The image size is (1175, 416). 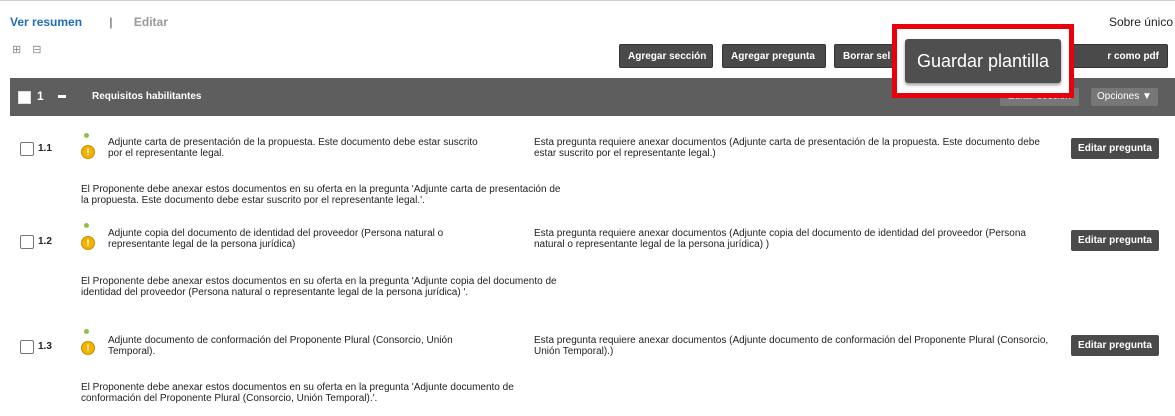 What do you see at coordinates (46, 22) in the screenshot?
I see `ver-resumen-link: Ver resumen` at bounding box center [46, 22].